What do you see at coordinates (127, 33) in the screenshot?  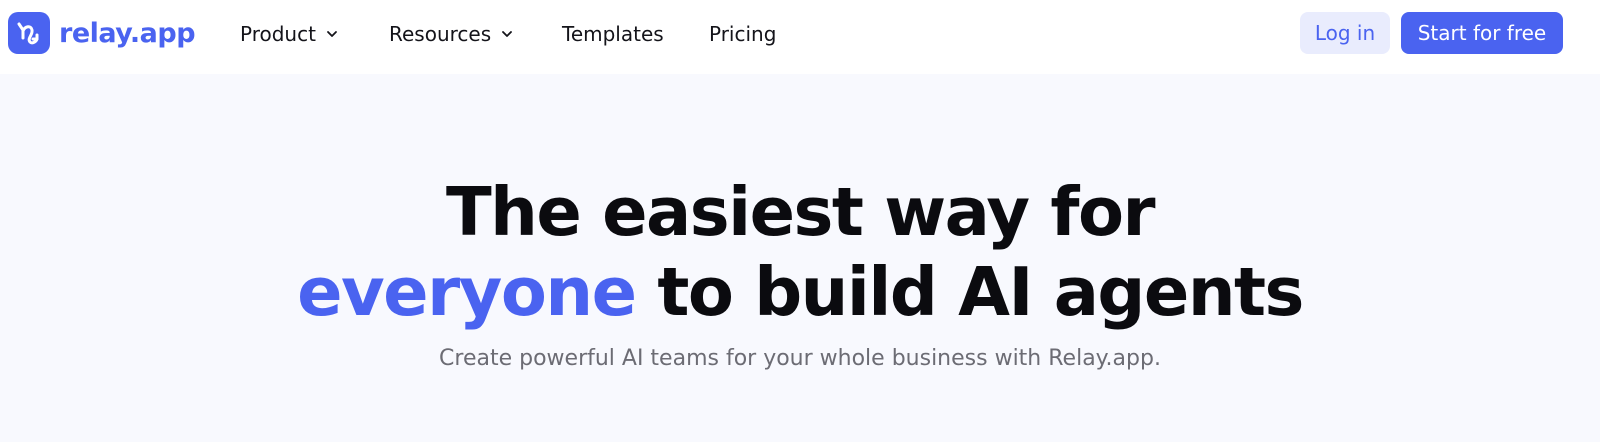 I see `brand-name: relay.app` at bounding box center [127, 33].